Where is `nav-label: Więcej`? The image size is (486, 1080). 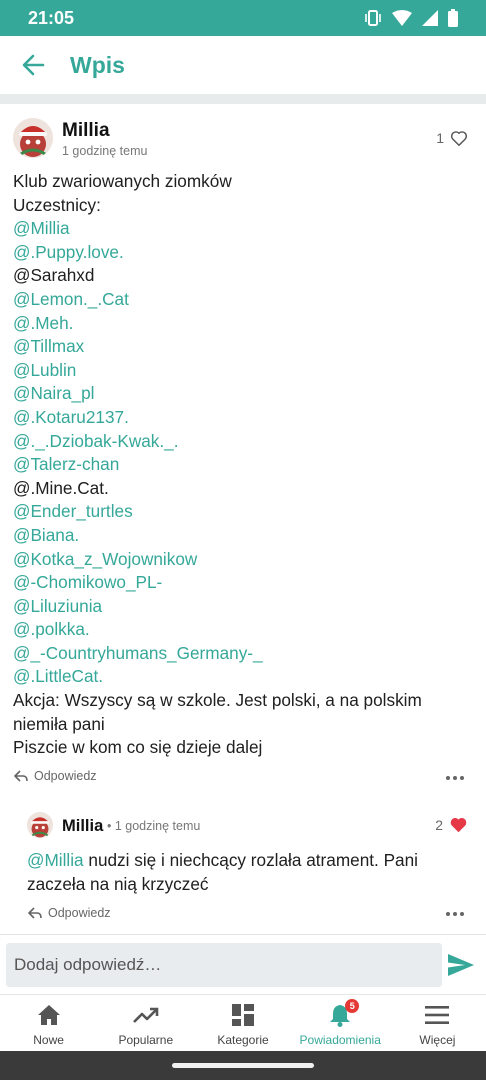
nav-label: Więcej is located at coordinates (437, 1040).